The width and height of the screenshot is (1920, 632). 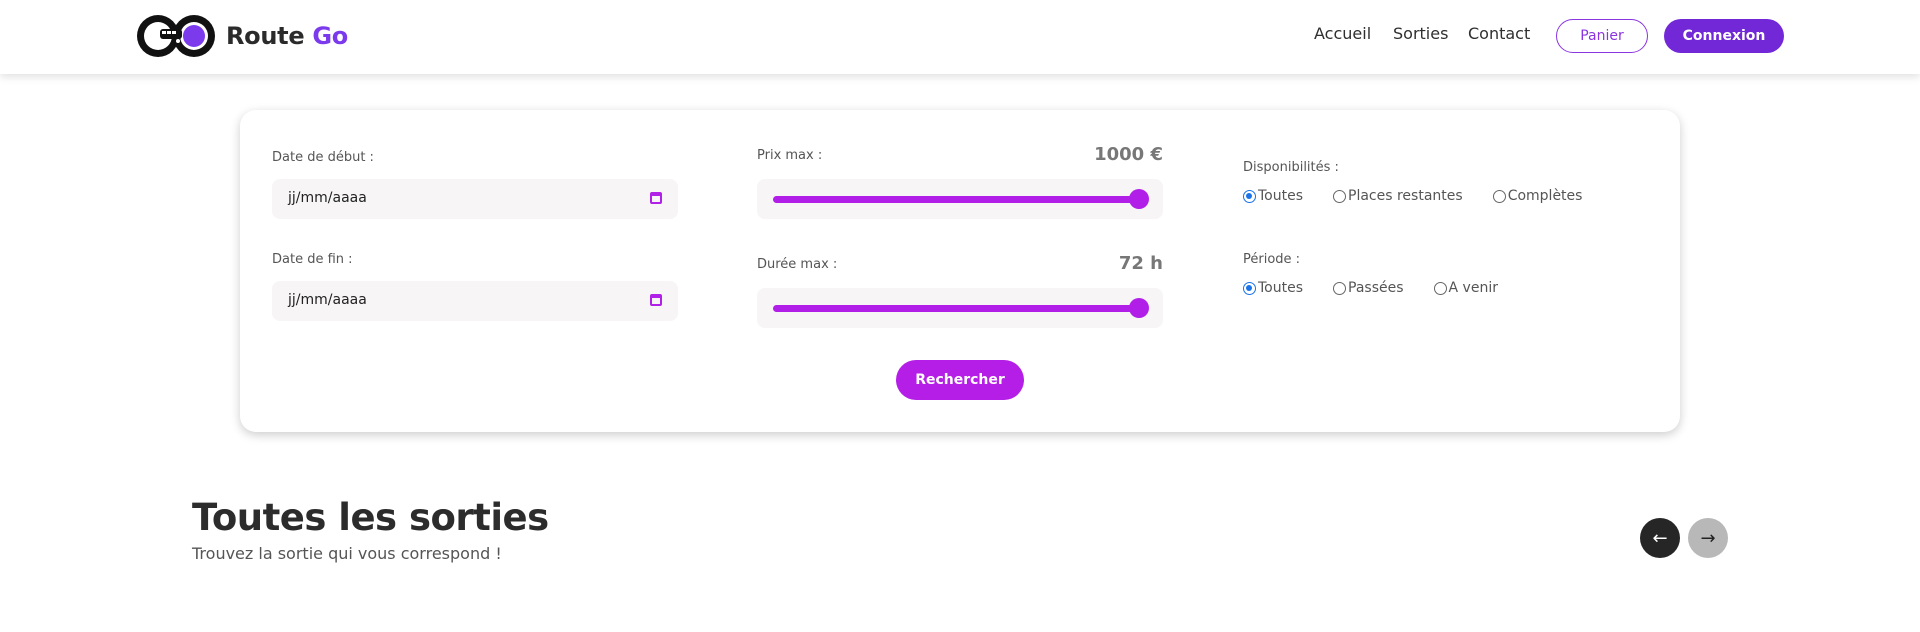 I want to click on nav-link-accueil: Accueil, so click(x=1342, y=33).